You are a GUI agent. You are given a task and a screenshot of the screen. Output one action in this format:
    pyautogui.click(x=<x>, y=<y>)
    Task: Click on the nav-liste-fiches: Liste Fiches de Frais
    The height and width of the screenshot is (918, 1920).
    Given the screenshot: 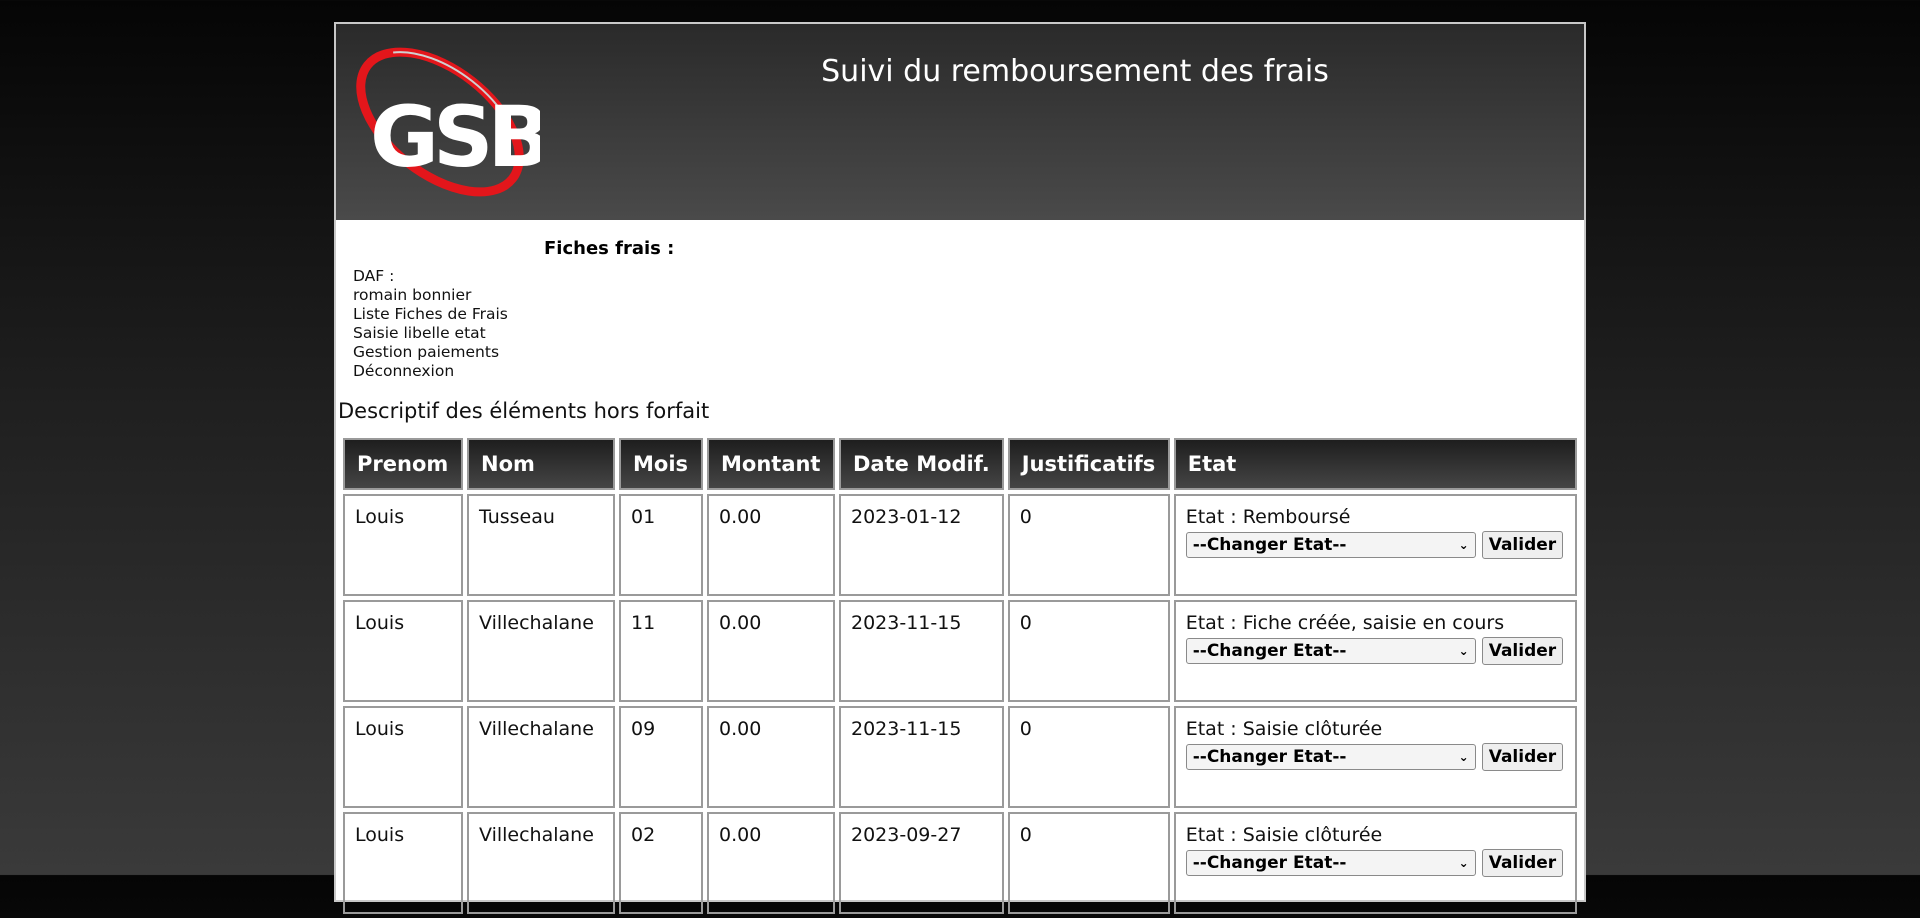 What is the action you would take?
    pyautogui.click(x=430, y=314)
    